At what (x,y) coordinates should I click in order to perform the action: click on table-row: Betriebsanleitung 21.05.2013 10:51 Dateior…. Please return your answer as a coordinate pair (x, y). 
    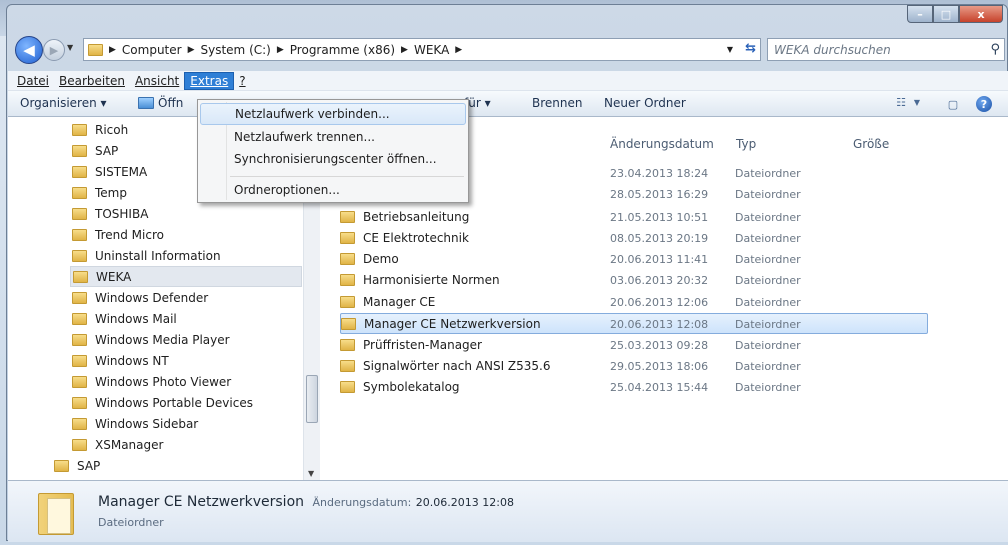
    Looking at the image, I should click on (634, 217).